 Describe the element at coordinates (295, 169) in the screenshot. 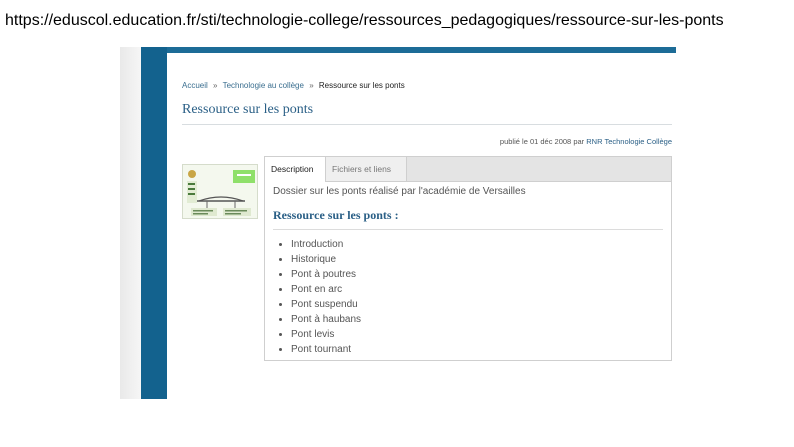

I see `tab-description: Description` at that location.